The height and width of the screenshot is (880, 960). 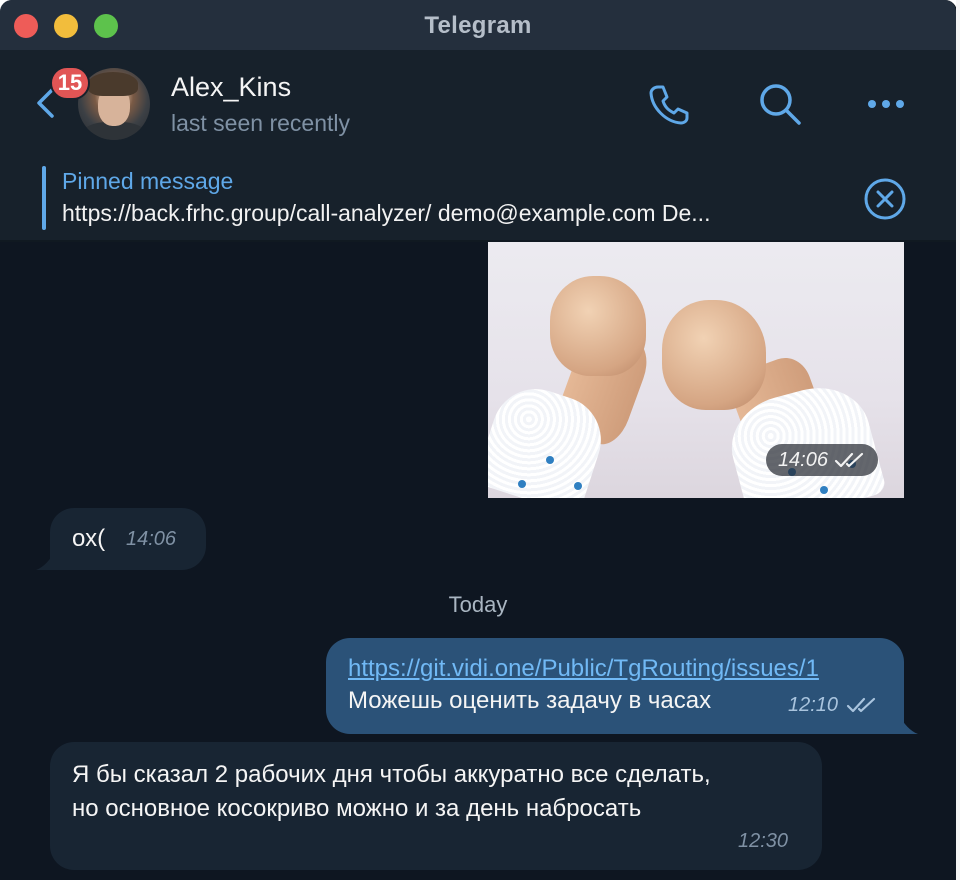 I want to click on message-time: 12:10, so click(x=813, y=705).